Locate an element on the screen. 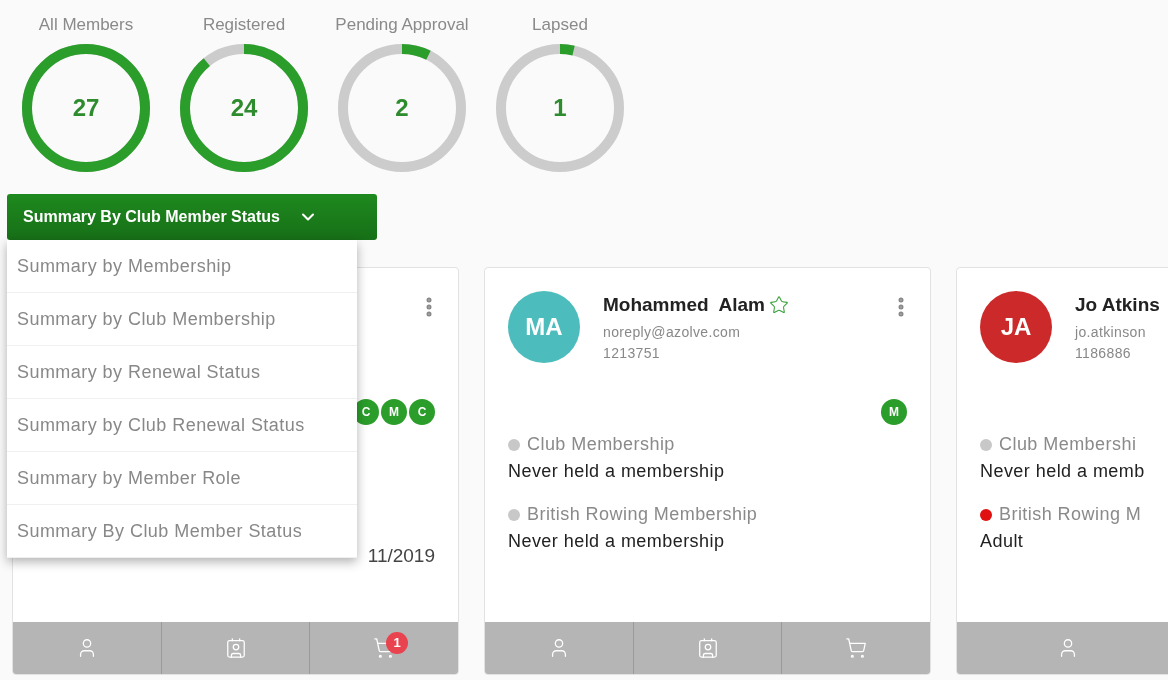 Image resolution: width=1168 pixels, height=680 pixels. membership-label: British Rowing M is located at coordinates (1070, 514).